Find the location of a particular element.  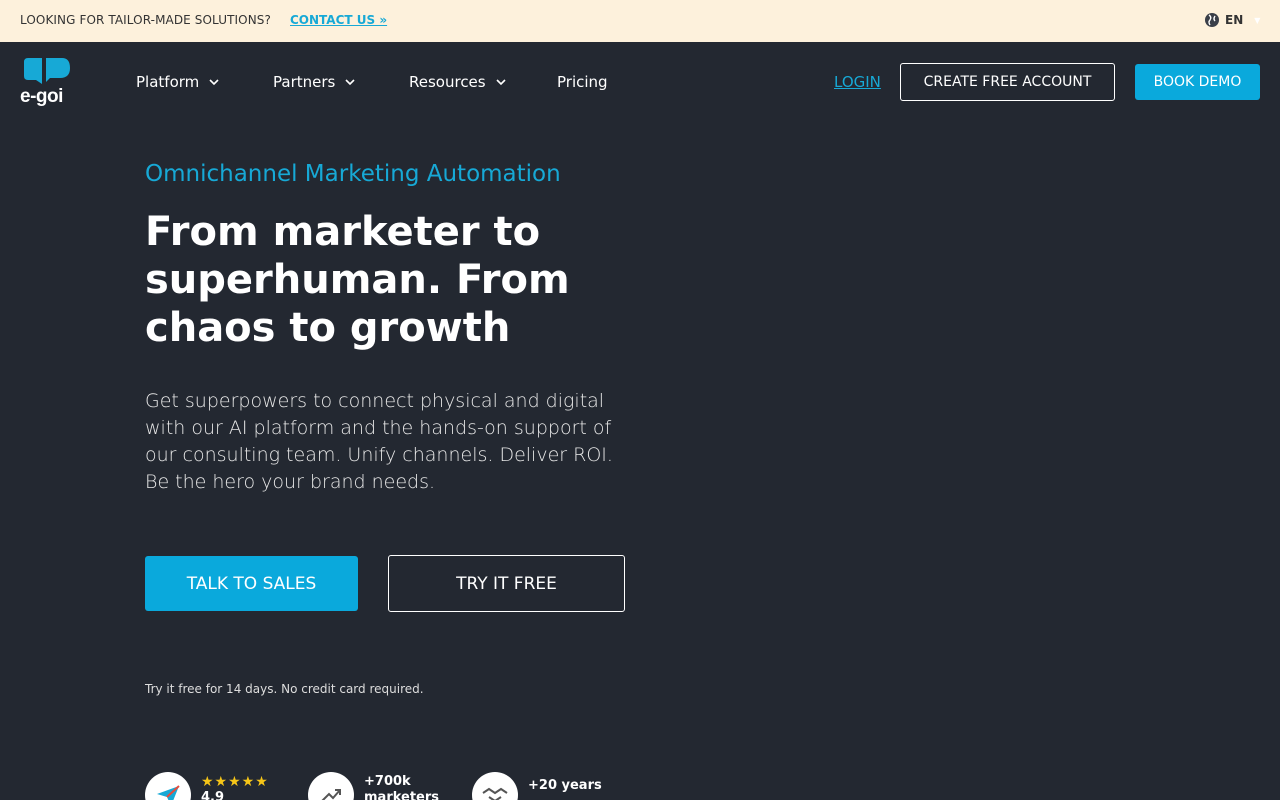

years-stat: +20 years is located at coordinates (537, 786).